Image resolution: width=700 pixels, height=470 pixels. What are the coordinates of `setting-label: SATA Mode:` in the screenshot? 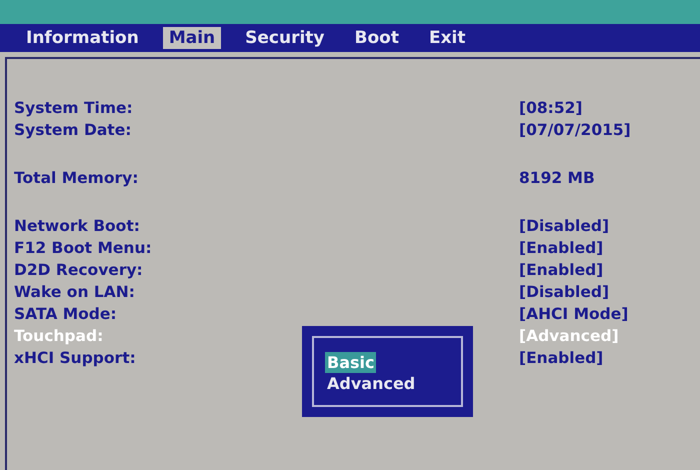 It's located at (65, 314).